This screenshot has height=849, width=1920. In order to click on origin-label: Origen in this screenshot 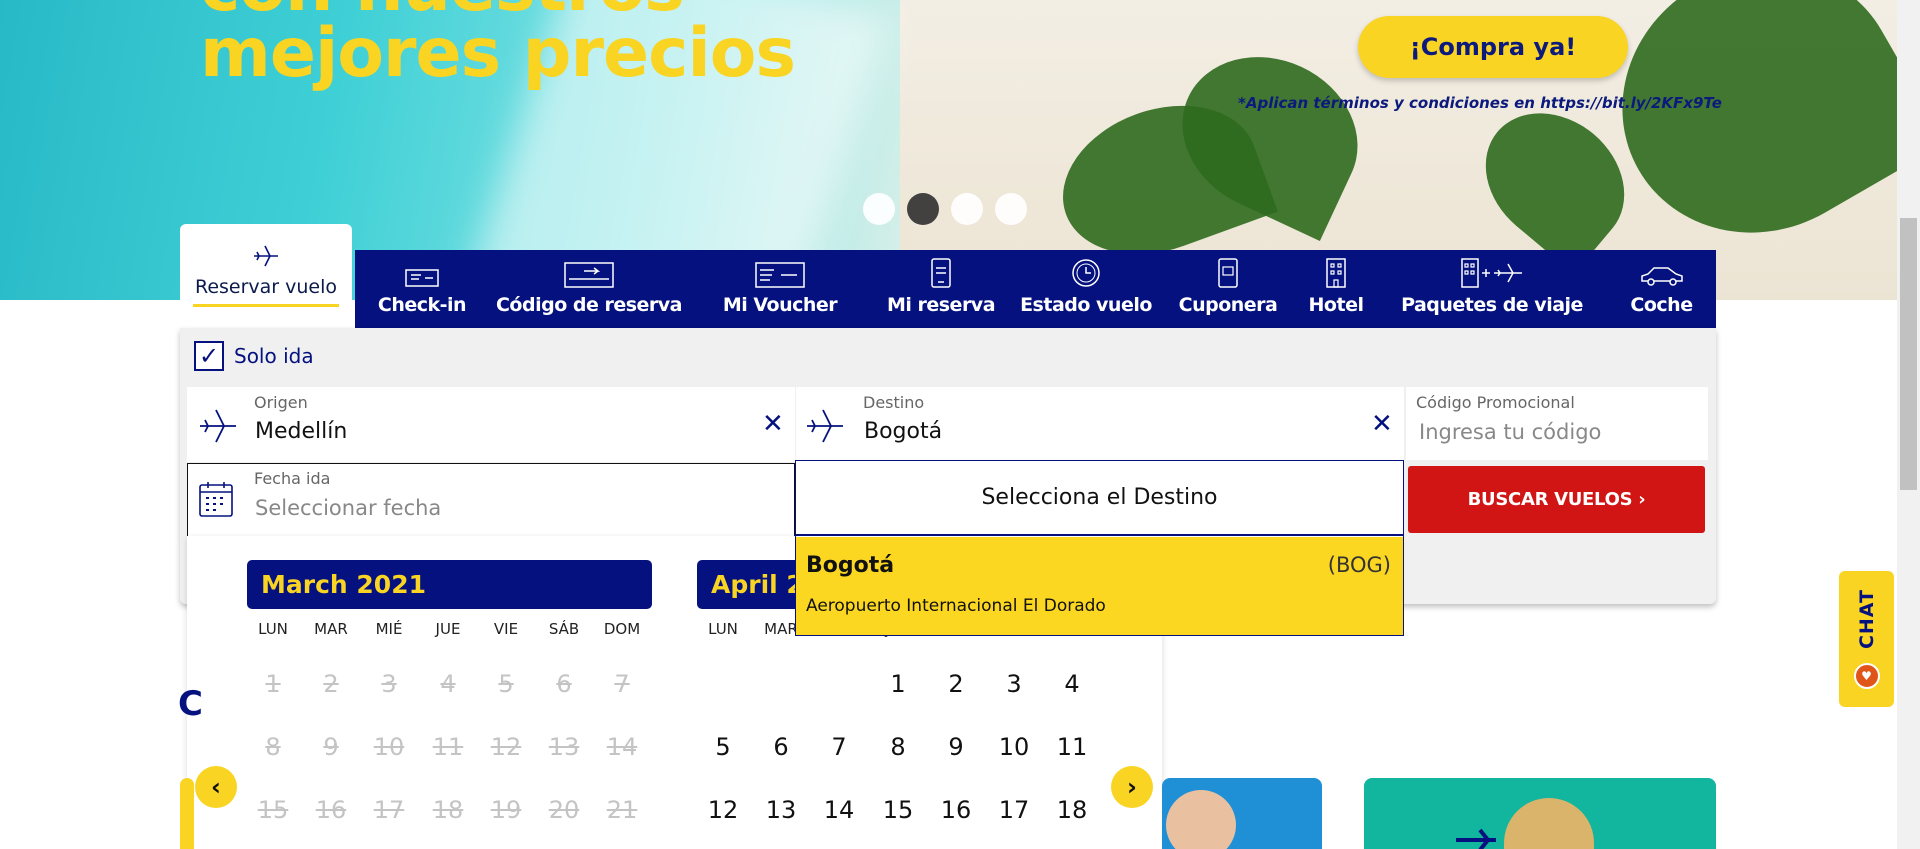, I will do `click(281, 402)`.